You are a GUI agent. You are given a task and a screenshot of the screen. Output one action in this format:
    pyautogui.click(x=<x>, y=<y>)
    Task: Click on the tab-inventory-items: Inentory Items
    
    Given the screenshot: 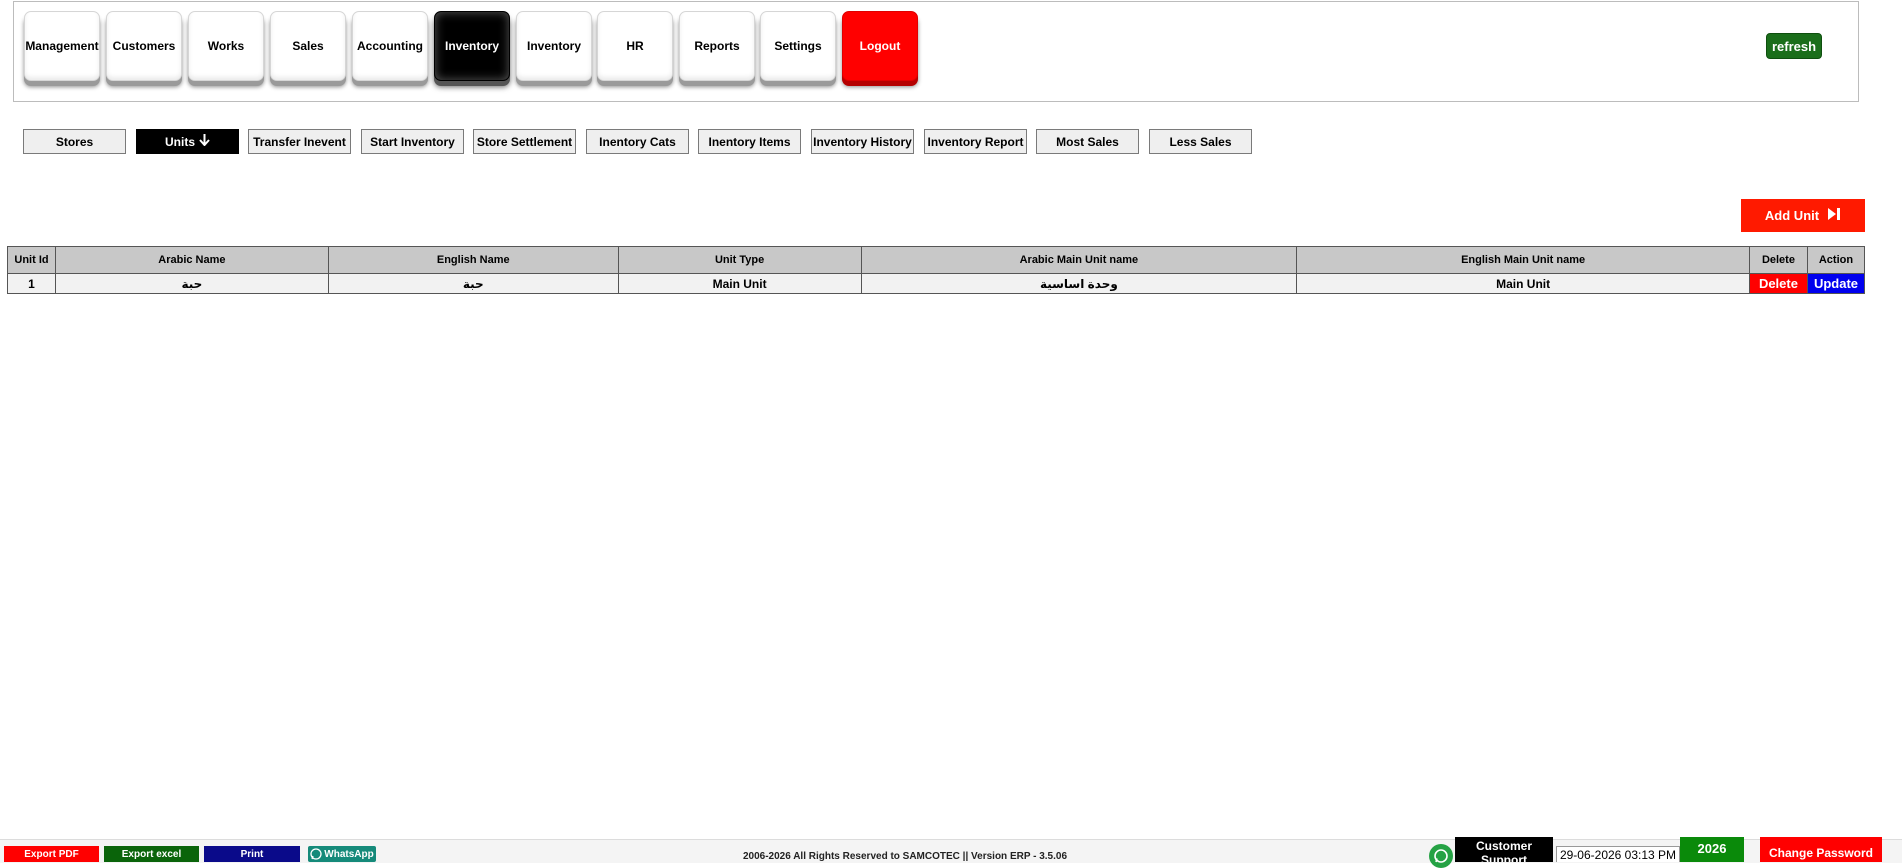 What is the action you would take?
    pyautogui.click(x=749, y=141)
    